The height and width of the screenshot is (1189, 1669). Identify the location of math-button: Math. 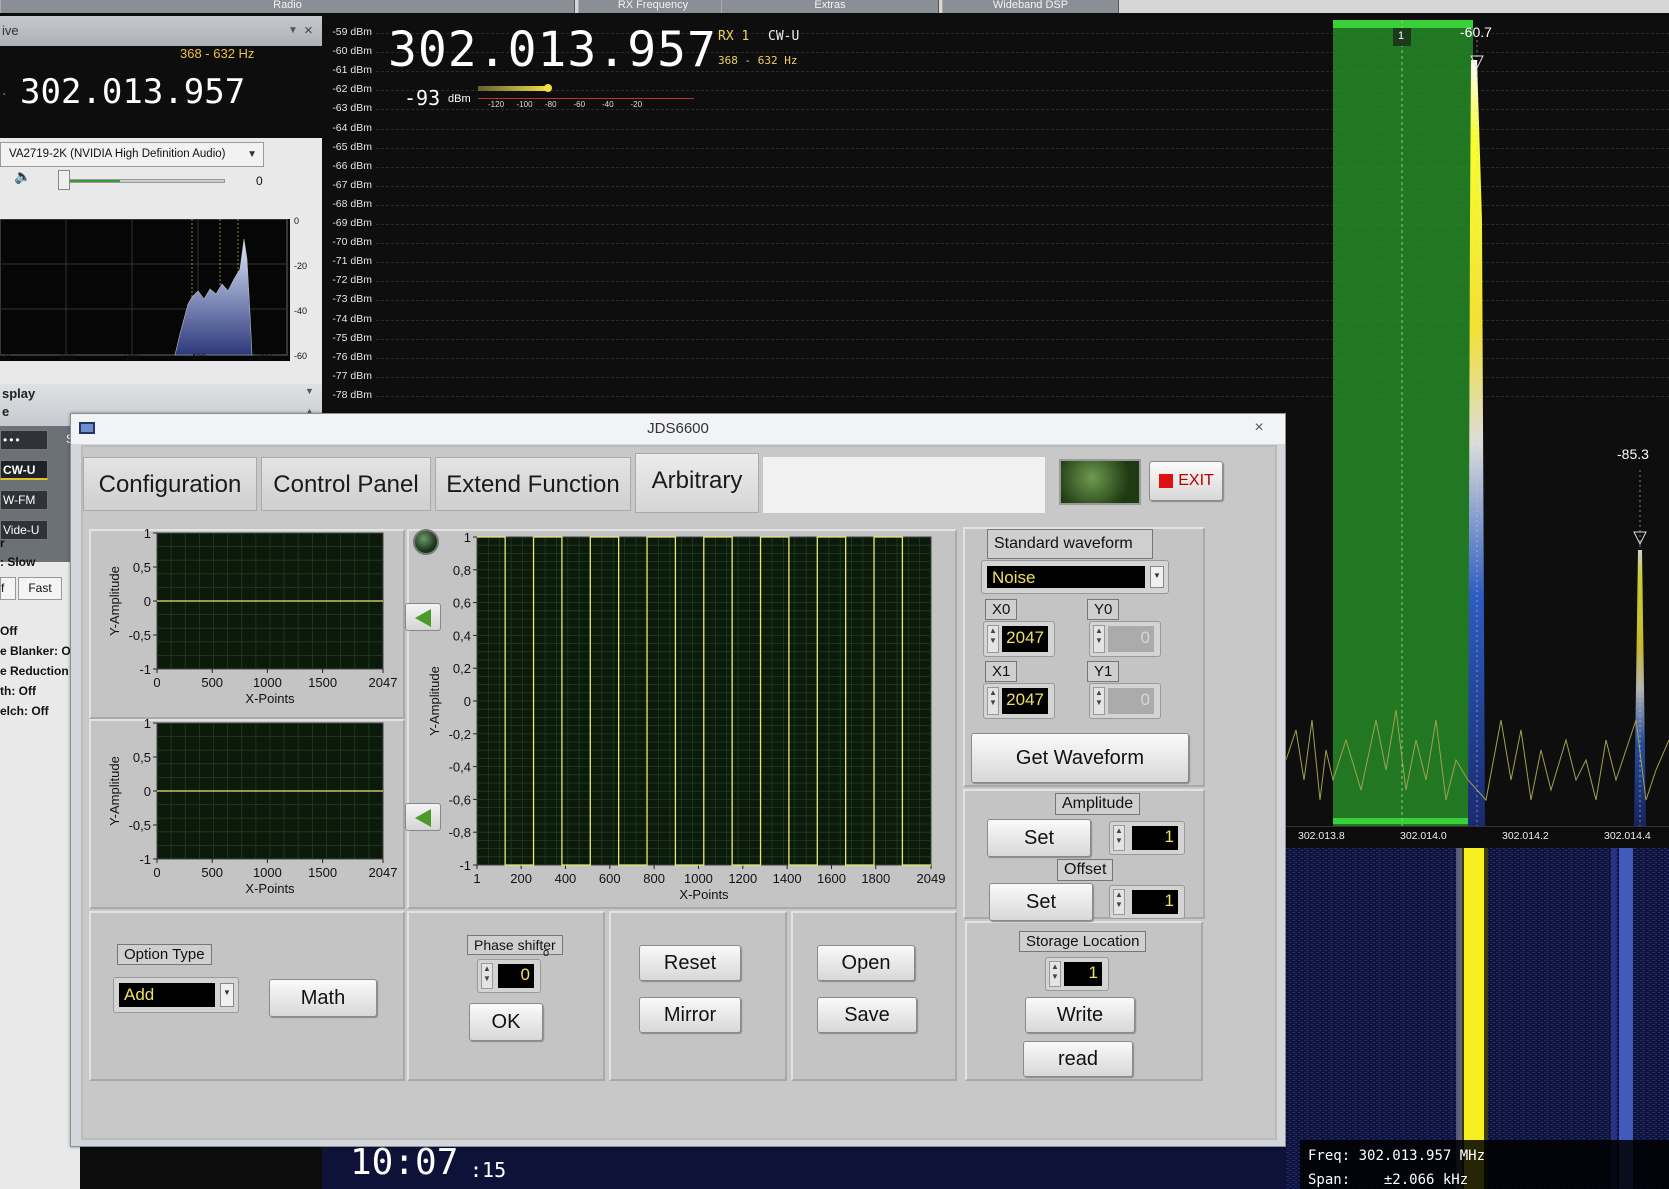
(323, 998).